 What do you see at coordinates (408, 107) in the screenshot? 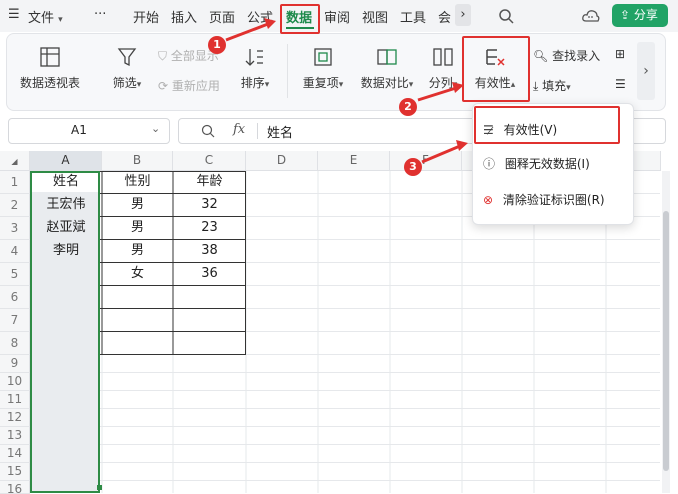
I see `step-badge-2: 2` at bounding box center [408, 107].